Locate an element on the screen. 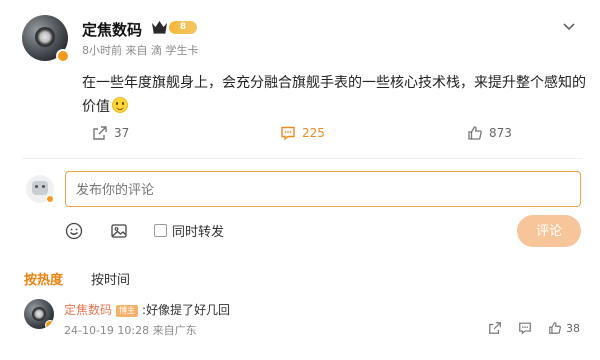  reply-user: 定焦数码 is located at coordinates (88, 310).